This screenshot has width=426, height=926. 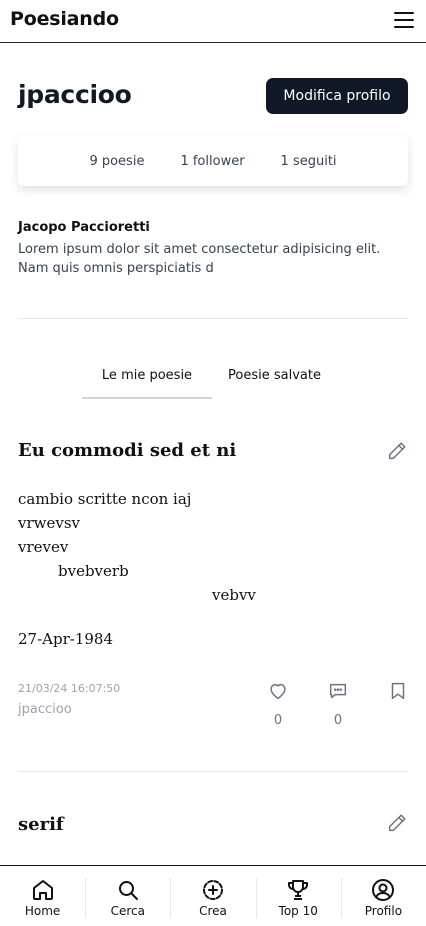 I want to click on nav-home: Home, so click(x=42, y=896).